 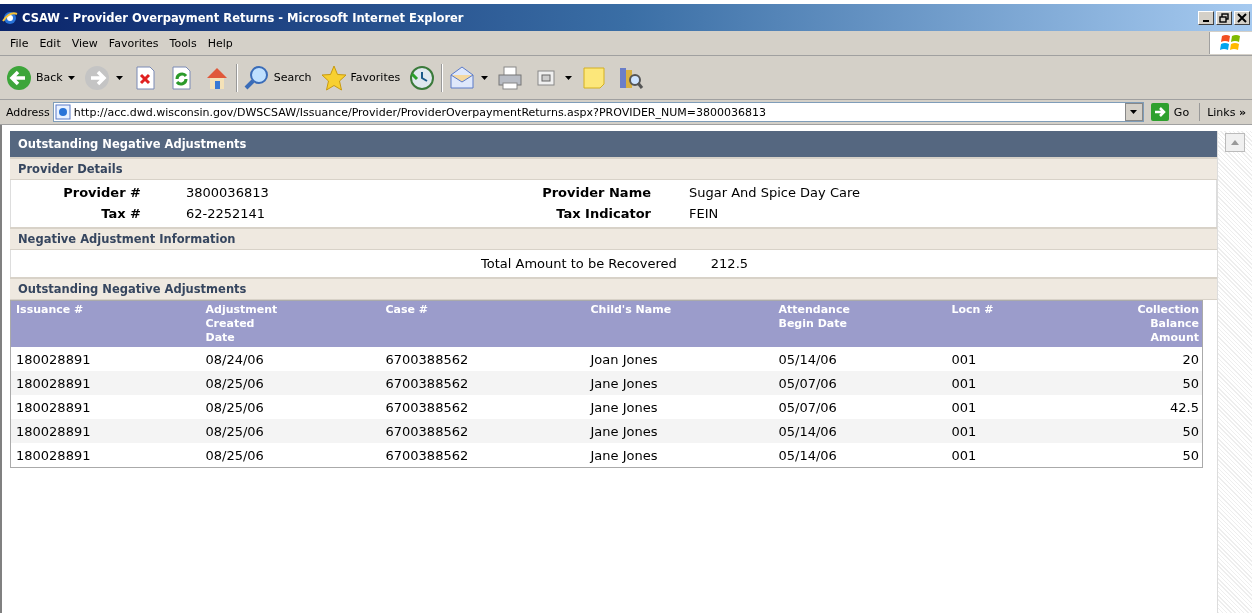 I want to click on field-label: Provider Name, so click(x=596, y=192).